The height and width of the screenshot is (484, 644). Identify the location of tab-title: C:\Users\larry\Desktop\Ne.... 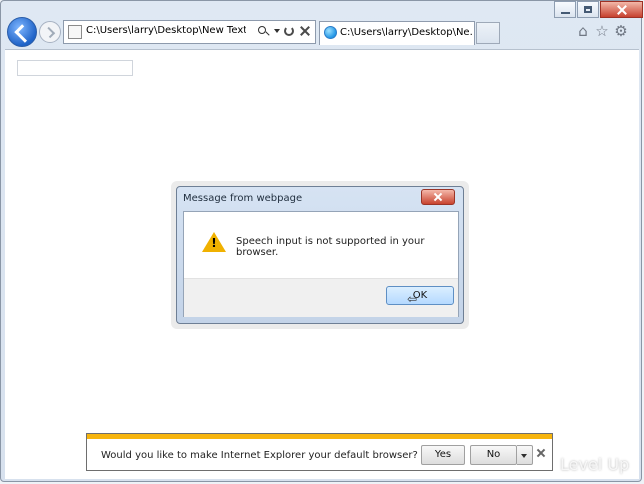
(406, 32).